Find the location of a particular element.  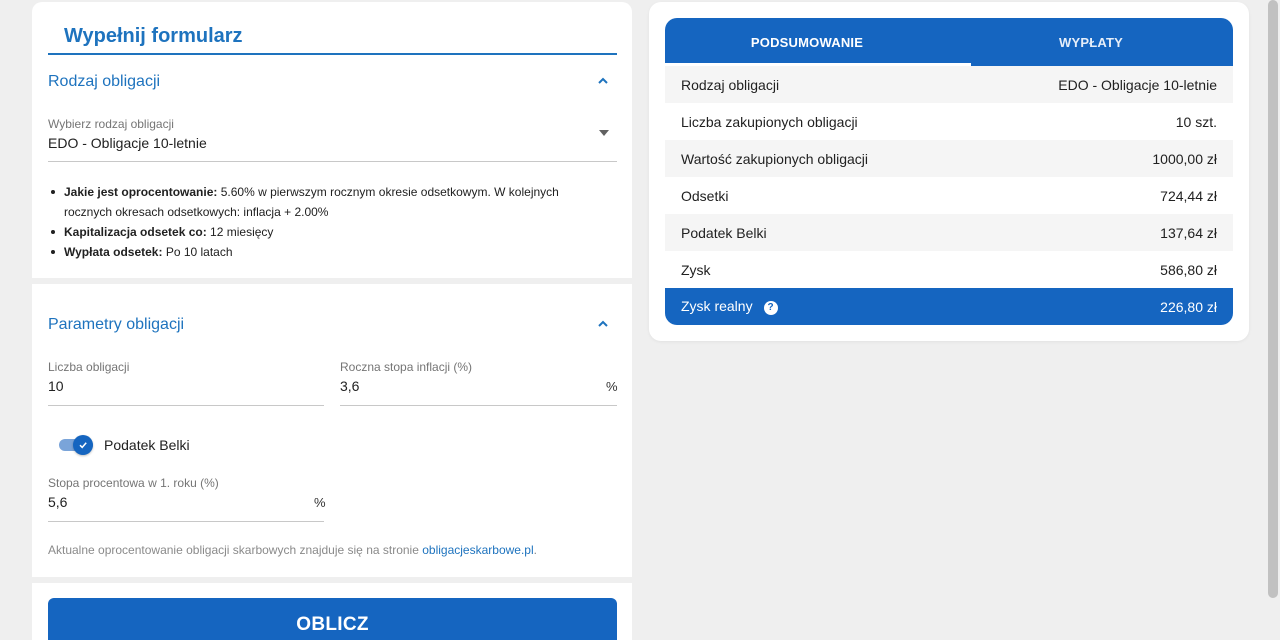

list-item: Kapitalizacja odsetek co: 12 miesięcy is located at coordinates (328, 232).